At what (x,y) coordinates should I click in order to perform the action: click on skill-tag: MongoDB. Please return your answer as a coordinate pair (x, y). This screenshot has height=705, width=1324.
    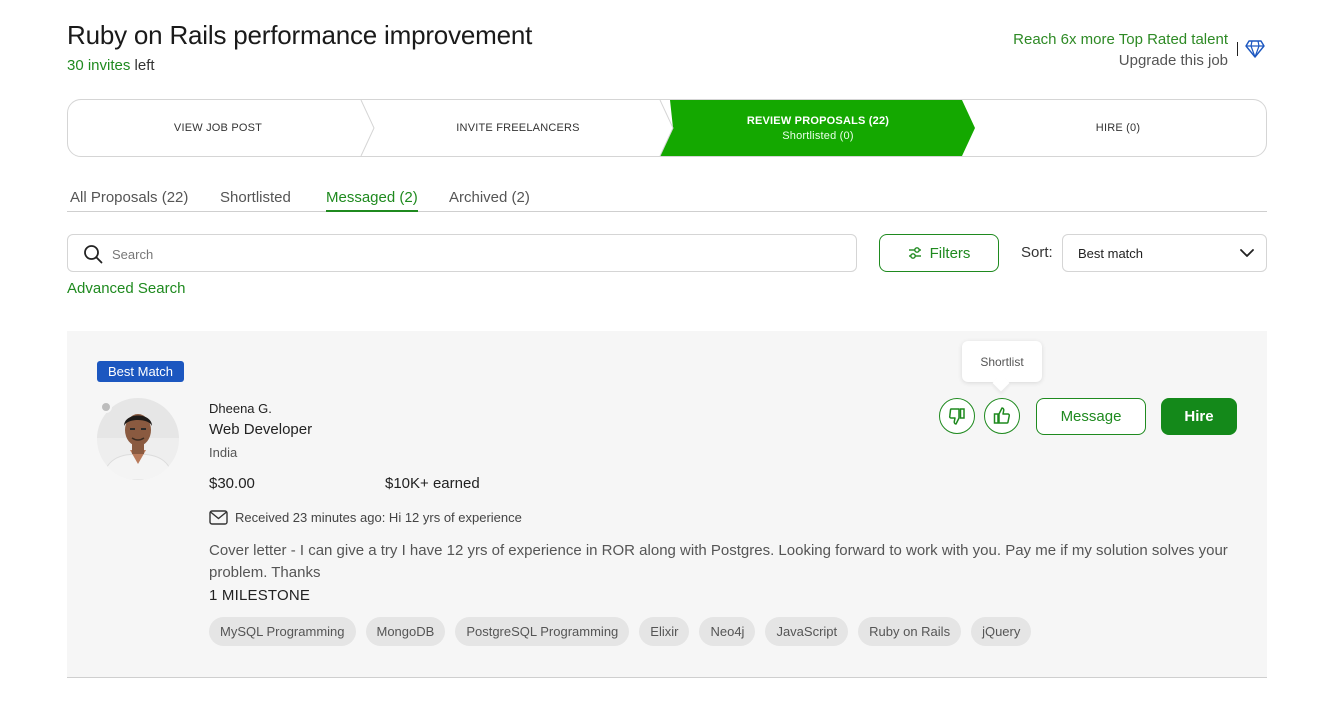
    Looking at the image, I should click on (405, 631).